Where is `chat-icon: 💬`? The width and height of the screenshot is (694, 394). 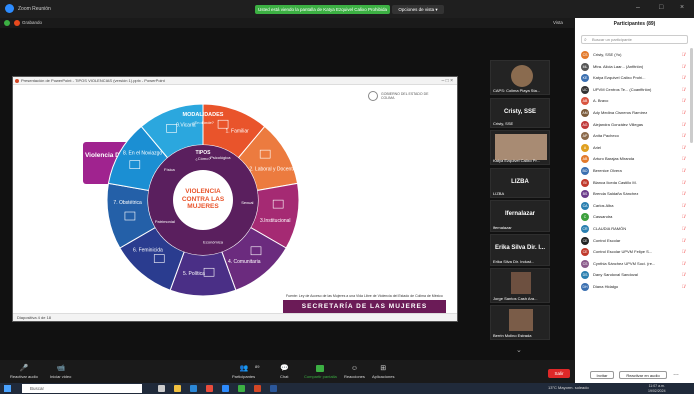
chat-icon: 💬 is located at coordinates (284, 368).